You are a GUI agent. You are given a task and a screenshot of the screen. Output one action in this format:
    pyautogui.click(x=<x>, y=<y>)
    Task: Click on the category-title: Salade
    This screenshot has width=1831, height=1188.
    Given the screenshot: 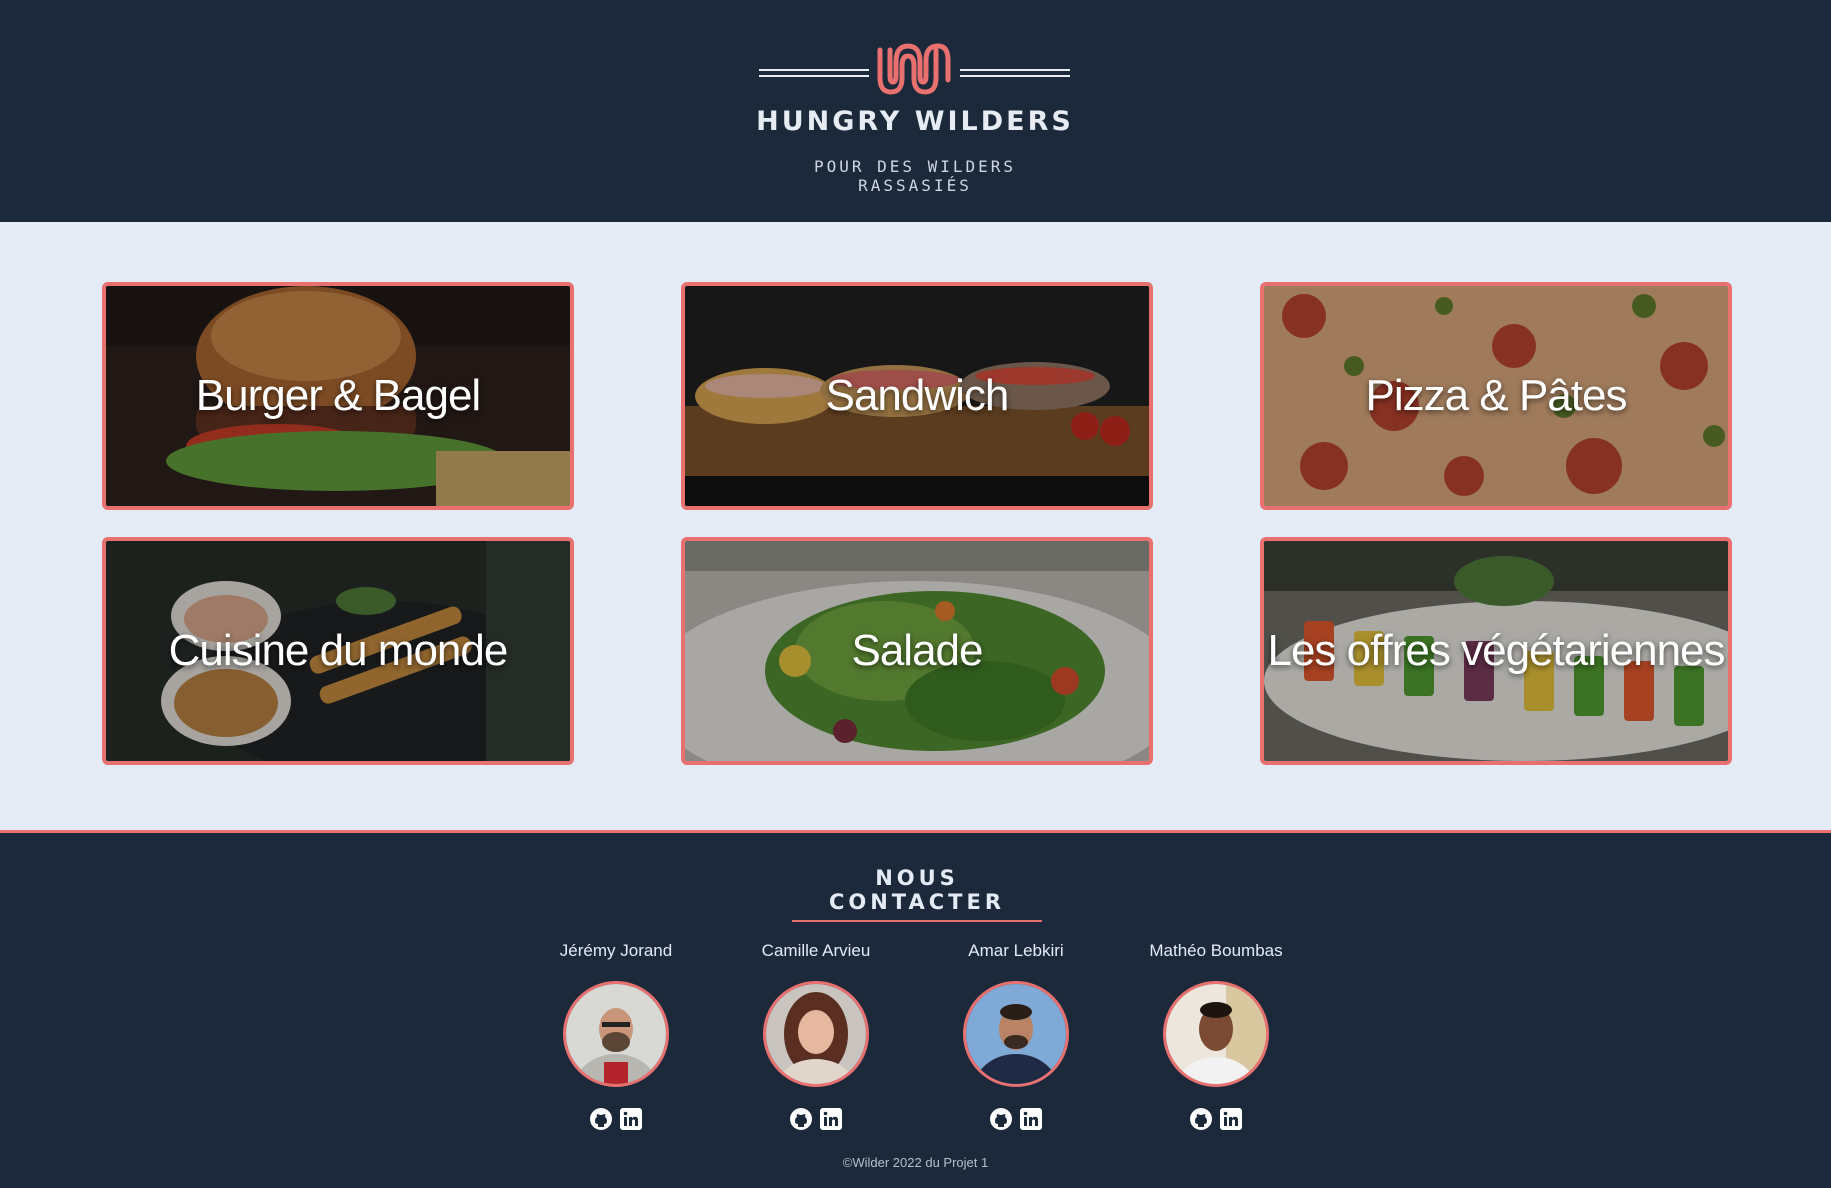 What is the action you would take?
    pyautogui.click(x=917, y=650)
    